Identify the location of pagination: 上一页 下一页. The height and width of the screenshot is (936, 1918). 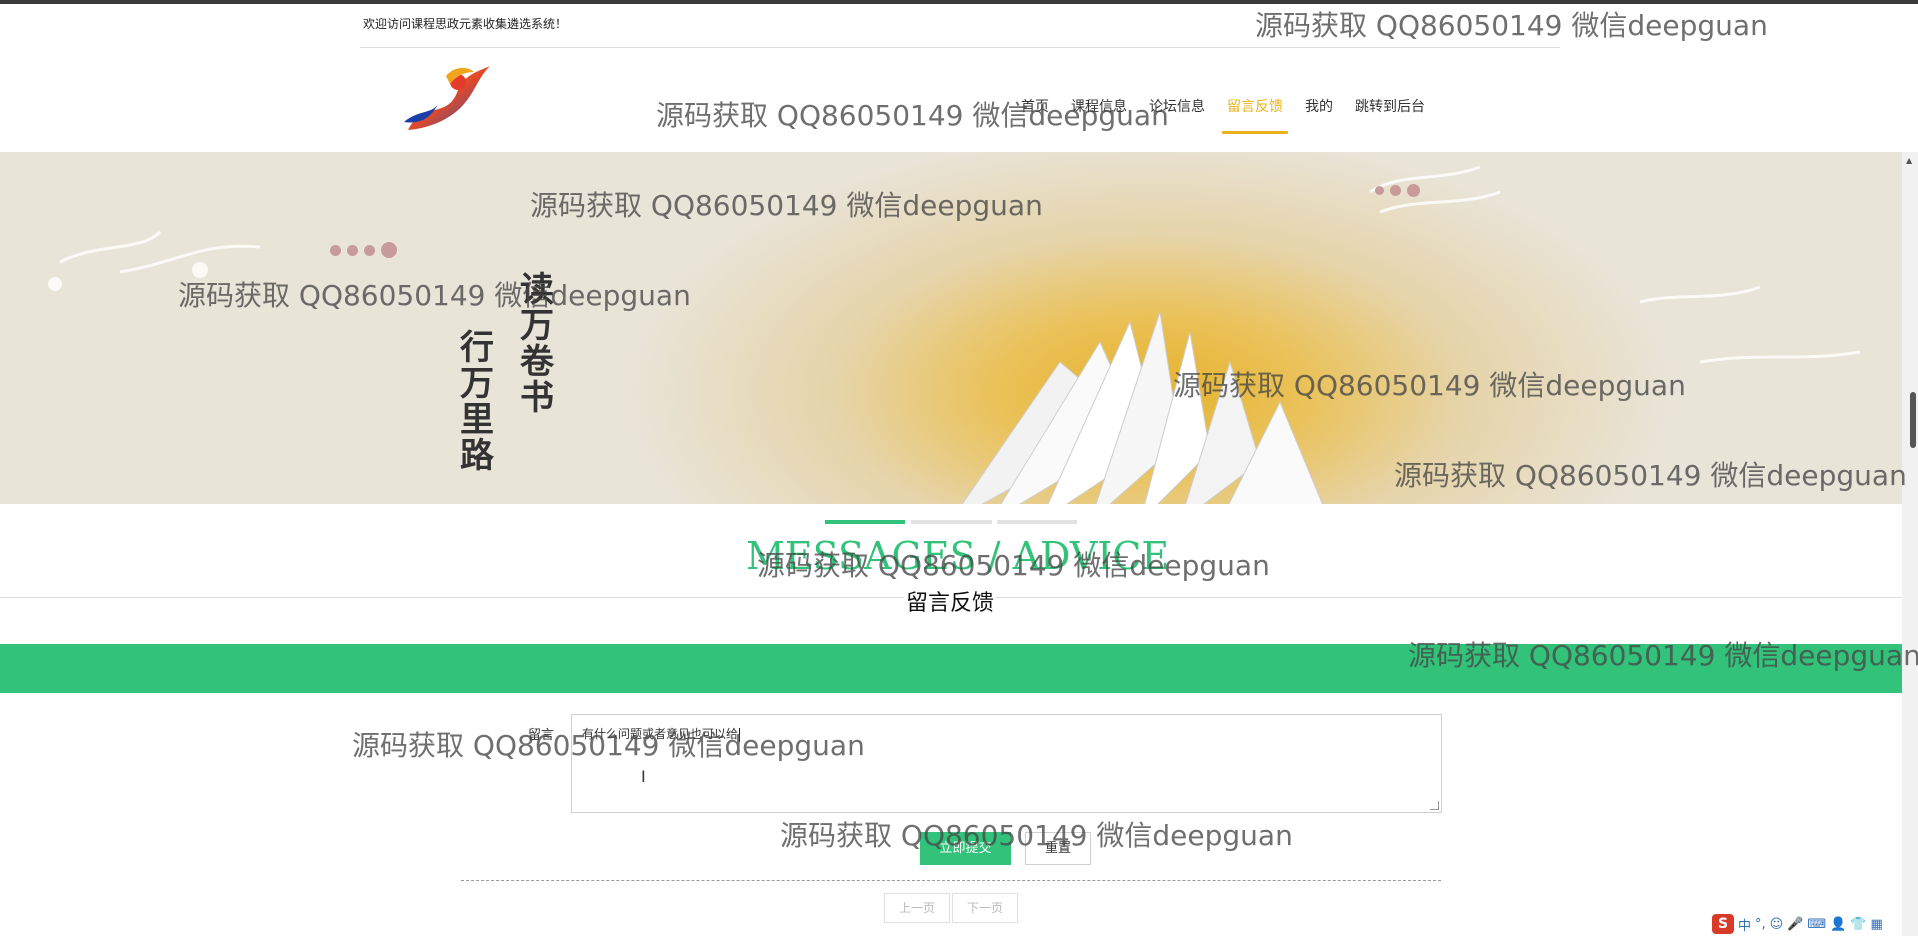
(951, 908).